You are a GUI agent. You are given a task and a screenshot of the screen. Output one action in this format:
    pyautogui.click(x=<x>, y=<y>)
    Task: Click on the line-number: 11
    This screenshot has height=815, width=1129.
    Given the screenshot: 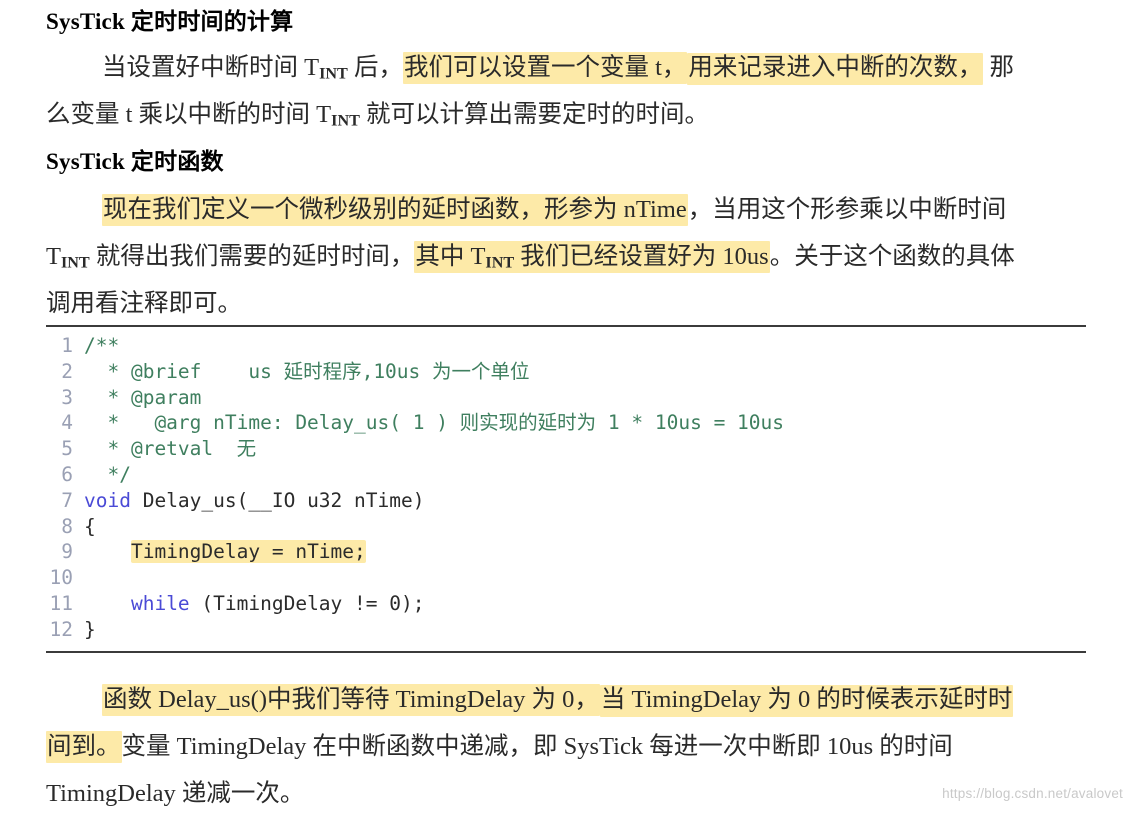 What is the action you would take?
    pyautogui.click(x=61, y=603)
    